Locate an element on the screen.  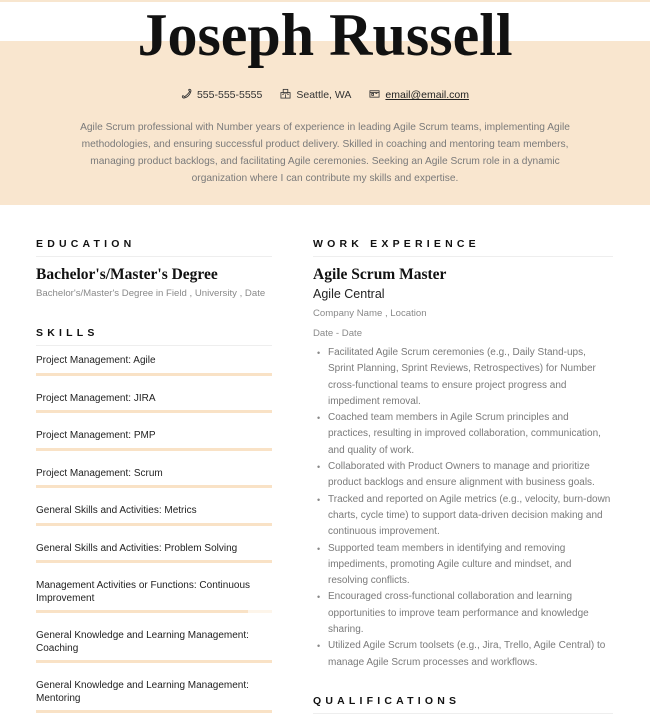
skill-label: Project Management: JIRA is located at coordinates (96, 398).